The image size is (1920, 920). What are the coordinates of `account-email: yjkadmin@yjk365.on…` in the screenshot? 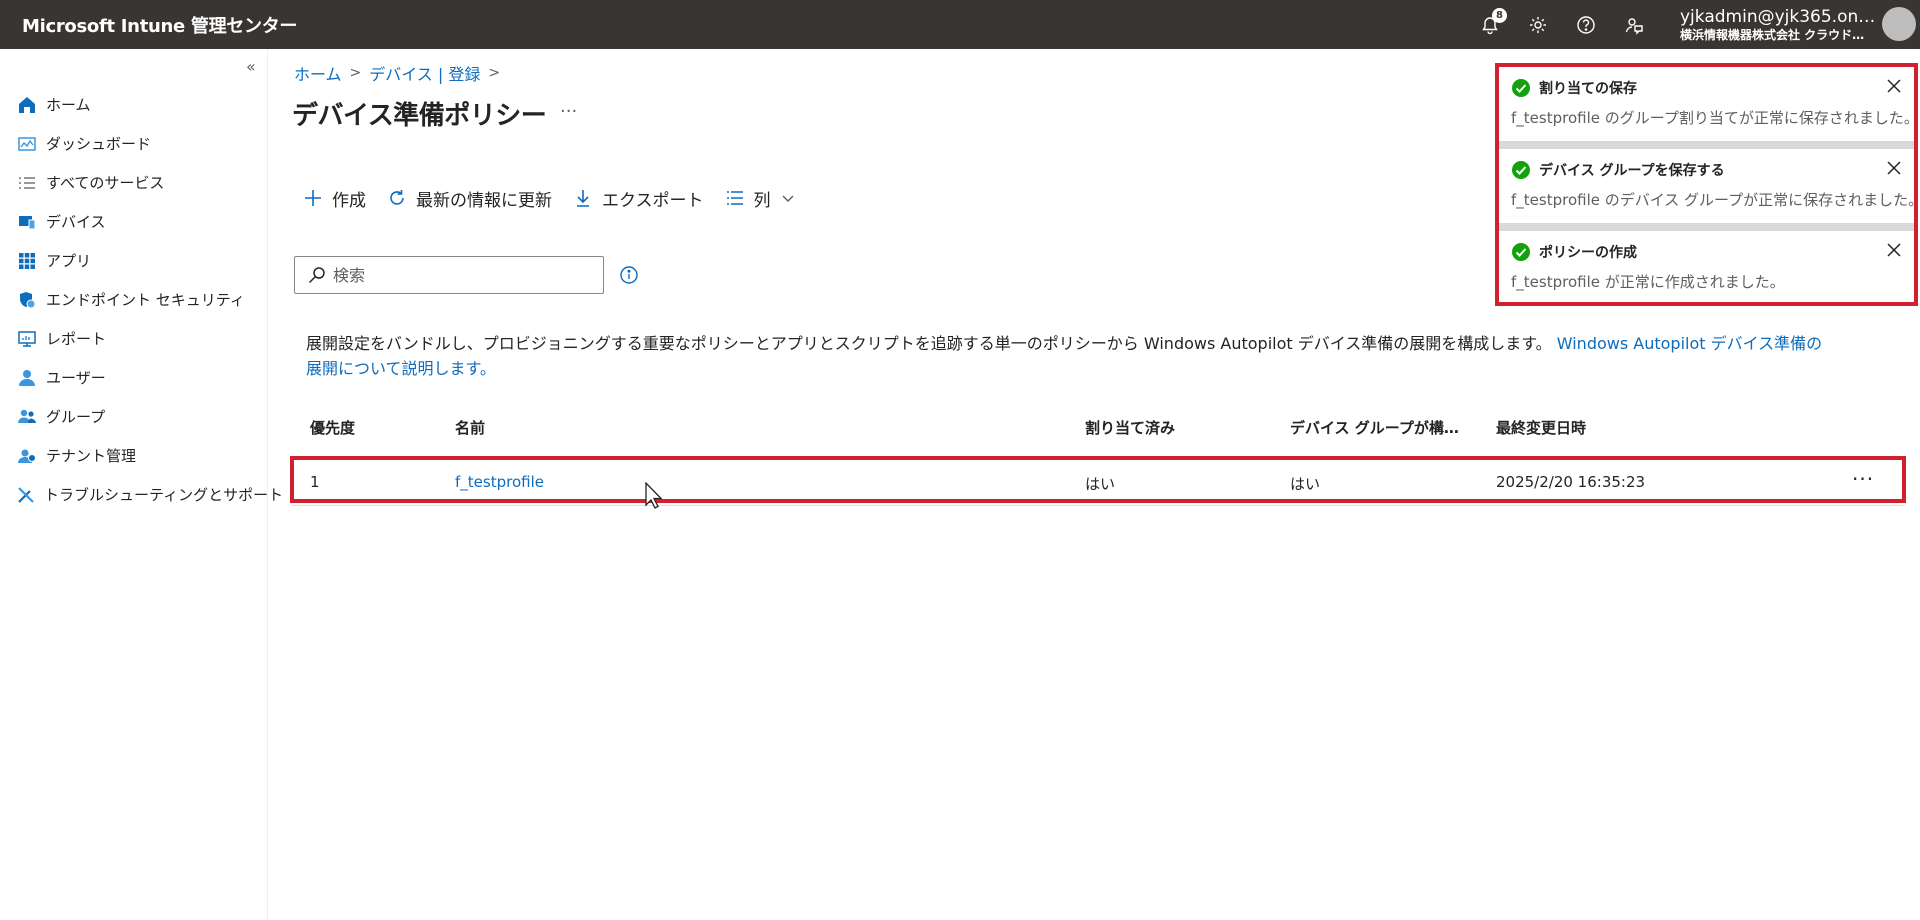 It's located at (1778, 17).